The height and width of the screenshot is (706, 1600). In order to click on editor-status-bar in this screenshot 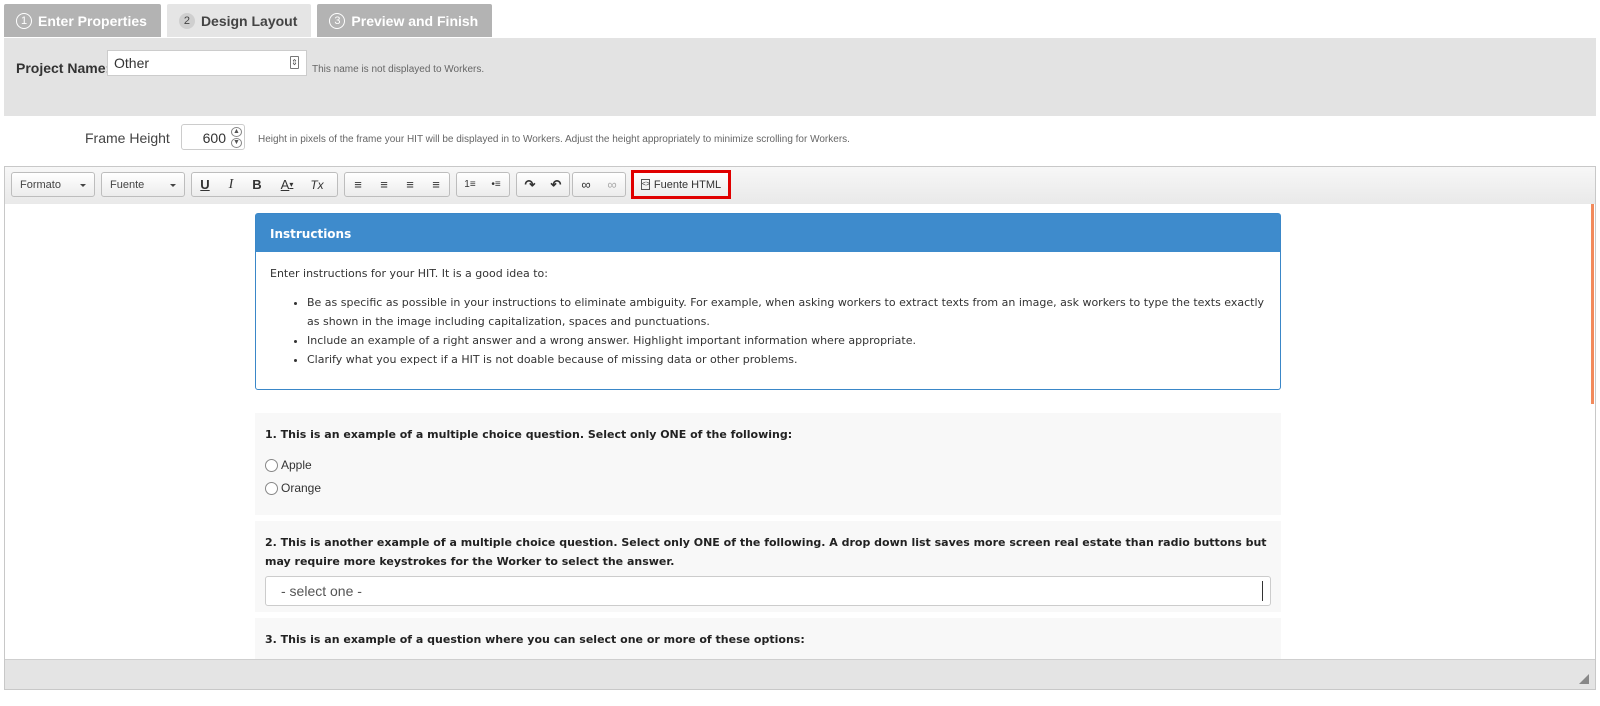, I will do `click(800, 674)`.